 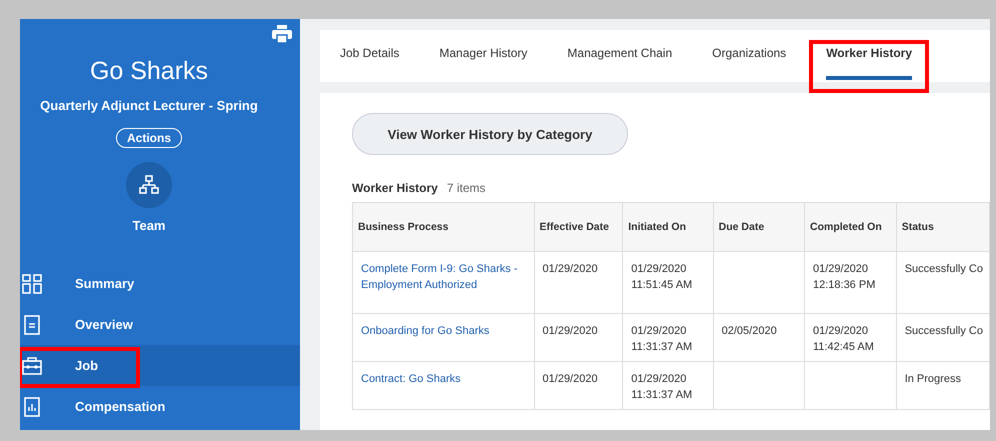 I want to click on category-button: View Worker History by Category, so click(x=490, y=134).